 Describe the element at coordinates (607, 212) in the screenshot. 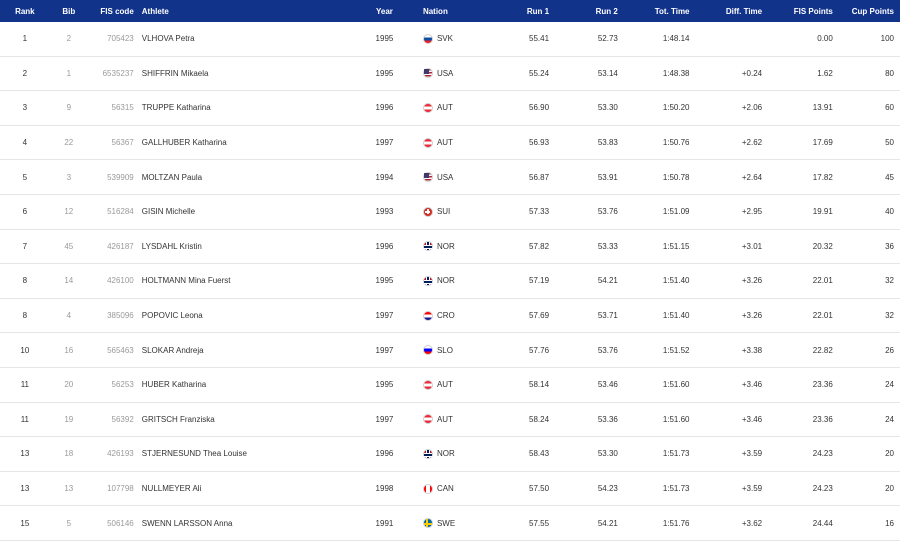

I see `run2-cell: 53.76` at that location.